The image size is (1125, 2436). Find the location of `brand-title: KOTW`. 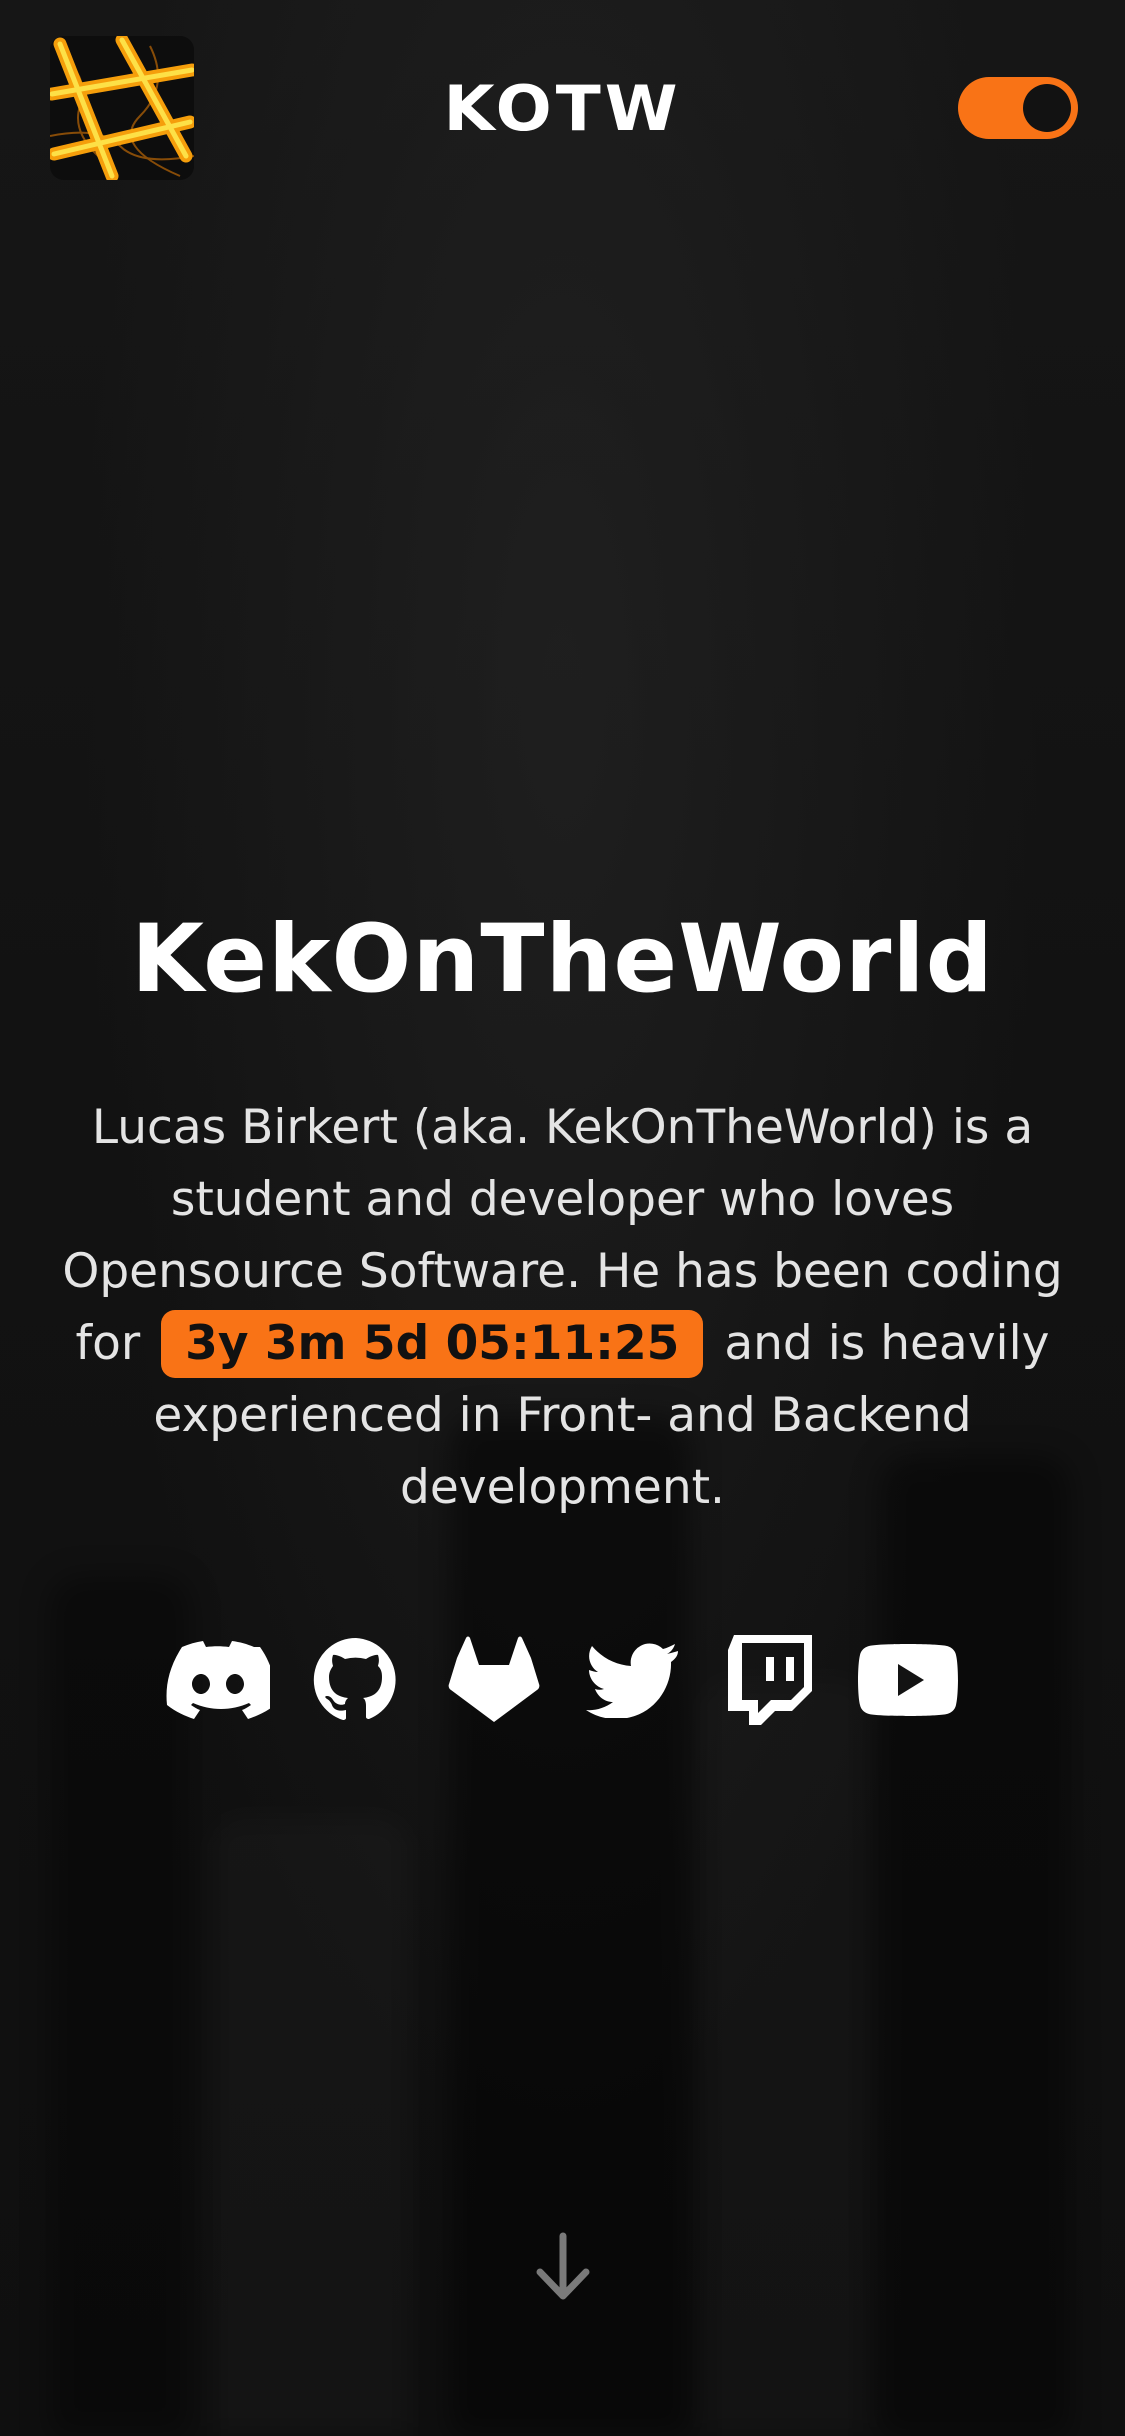

brand-title: KOTW is located at coordinates (562, 108).